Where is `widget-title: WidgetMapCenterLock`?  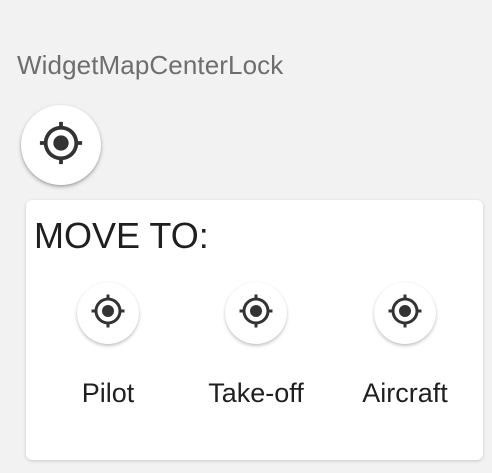
widget-title: WidgetMapCenterLock is located at coordinates (150, 65).